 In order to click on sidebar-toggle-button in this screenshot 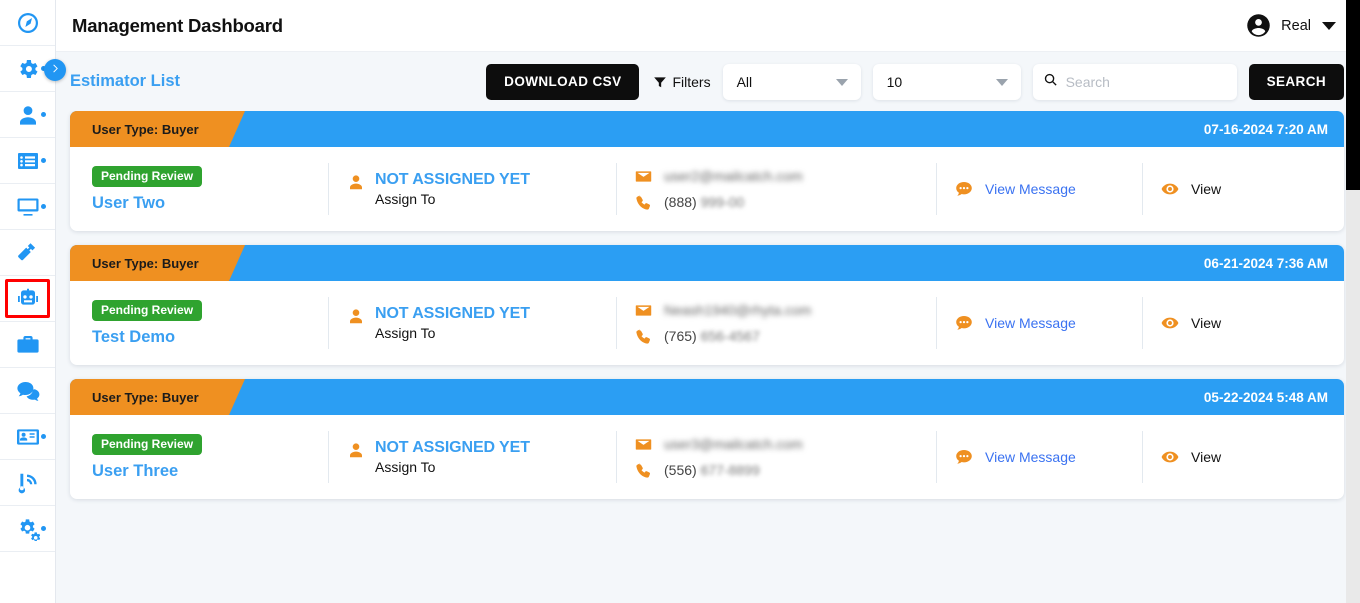, I will do `click(55, 70)`.